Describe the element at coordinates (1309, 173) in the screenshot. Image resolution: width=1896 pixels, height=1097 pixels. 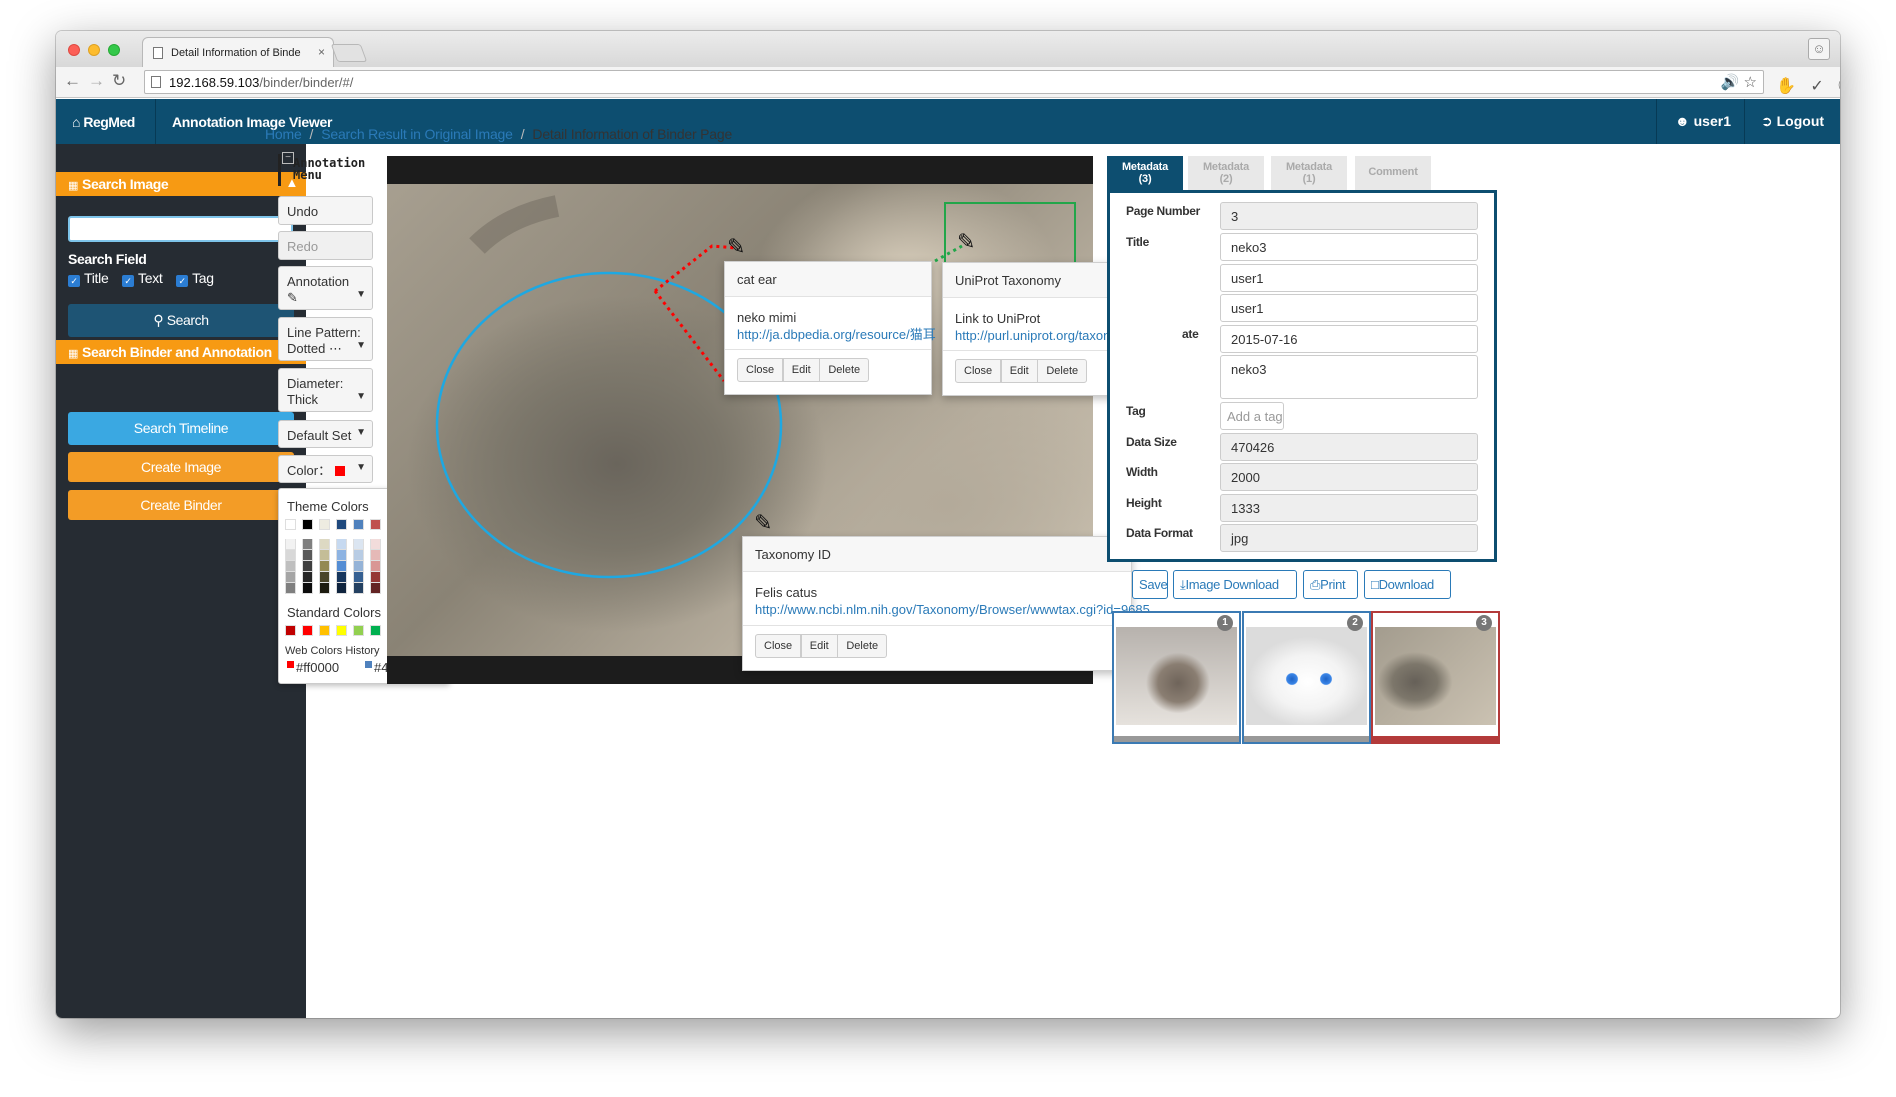
I see `tab-metadata-1: Metadata (1)` at that location.